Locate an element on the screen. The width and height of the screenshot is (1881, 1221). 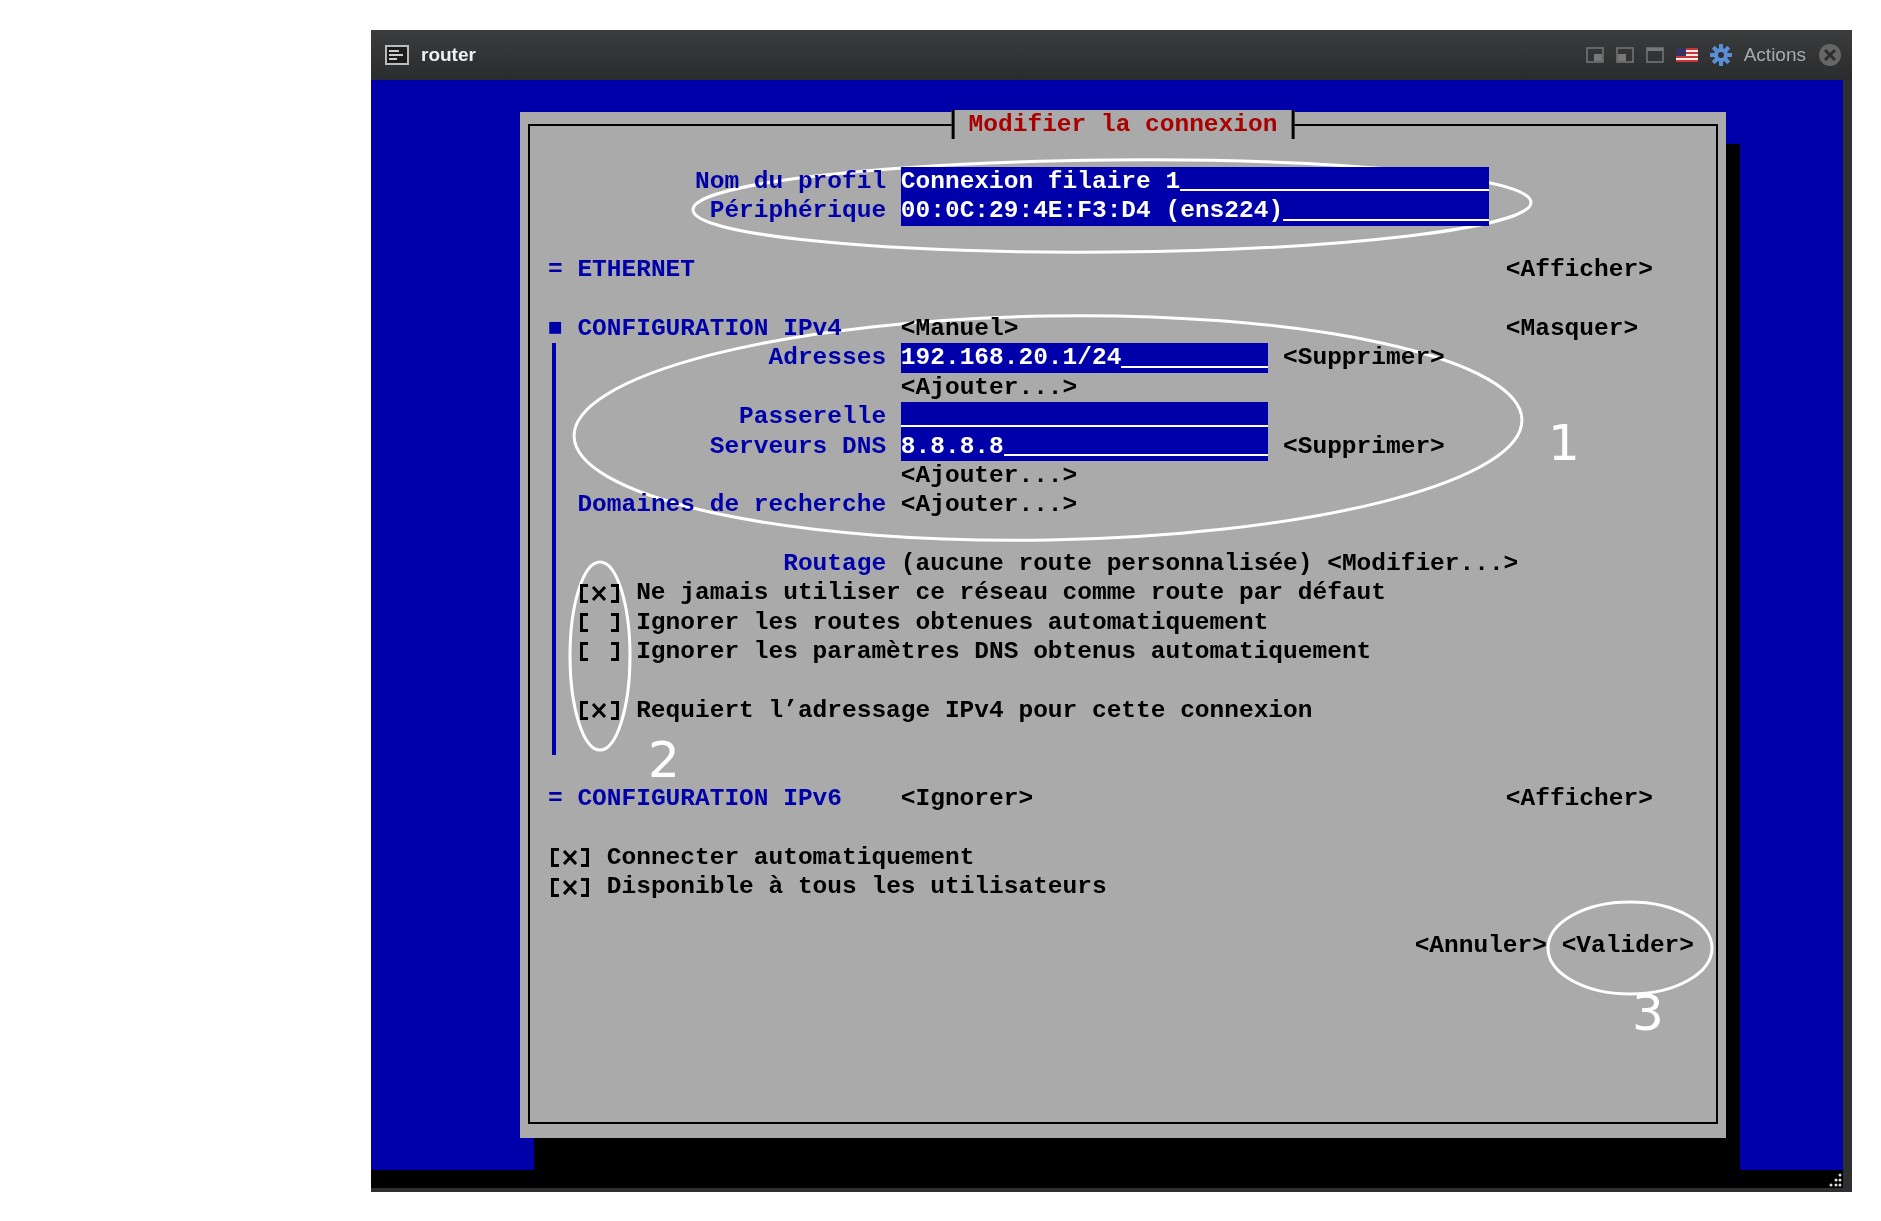
confirm-button: <Valider> is located at coordinates (1627, 946).